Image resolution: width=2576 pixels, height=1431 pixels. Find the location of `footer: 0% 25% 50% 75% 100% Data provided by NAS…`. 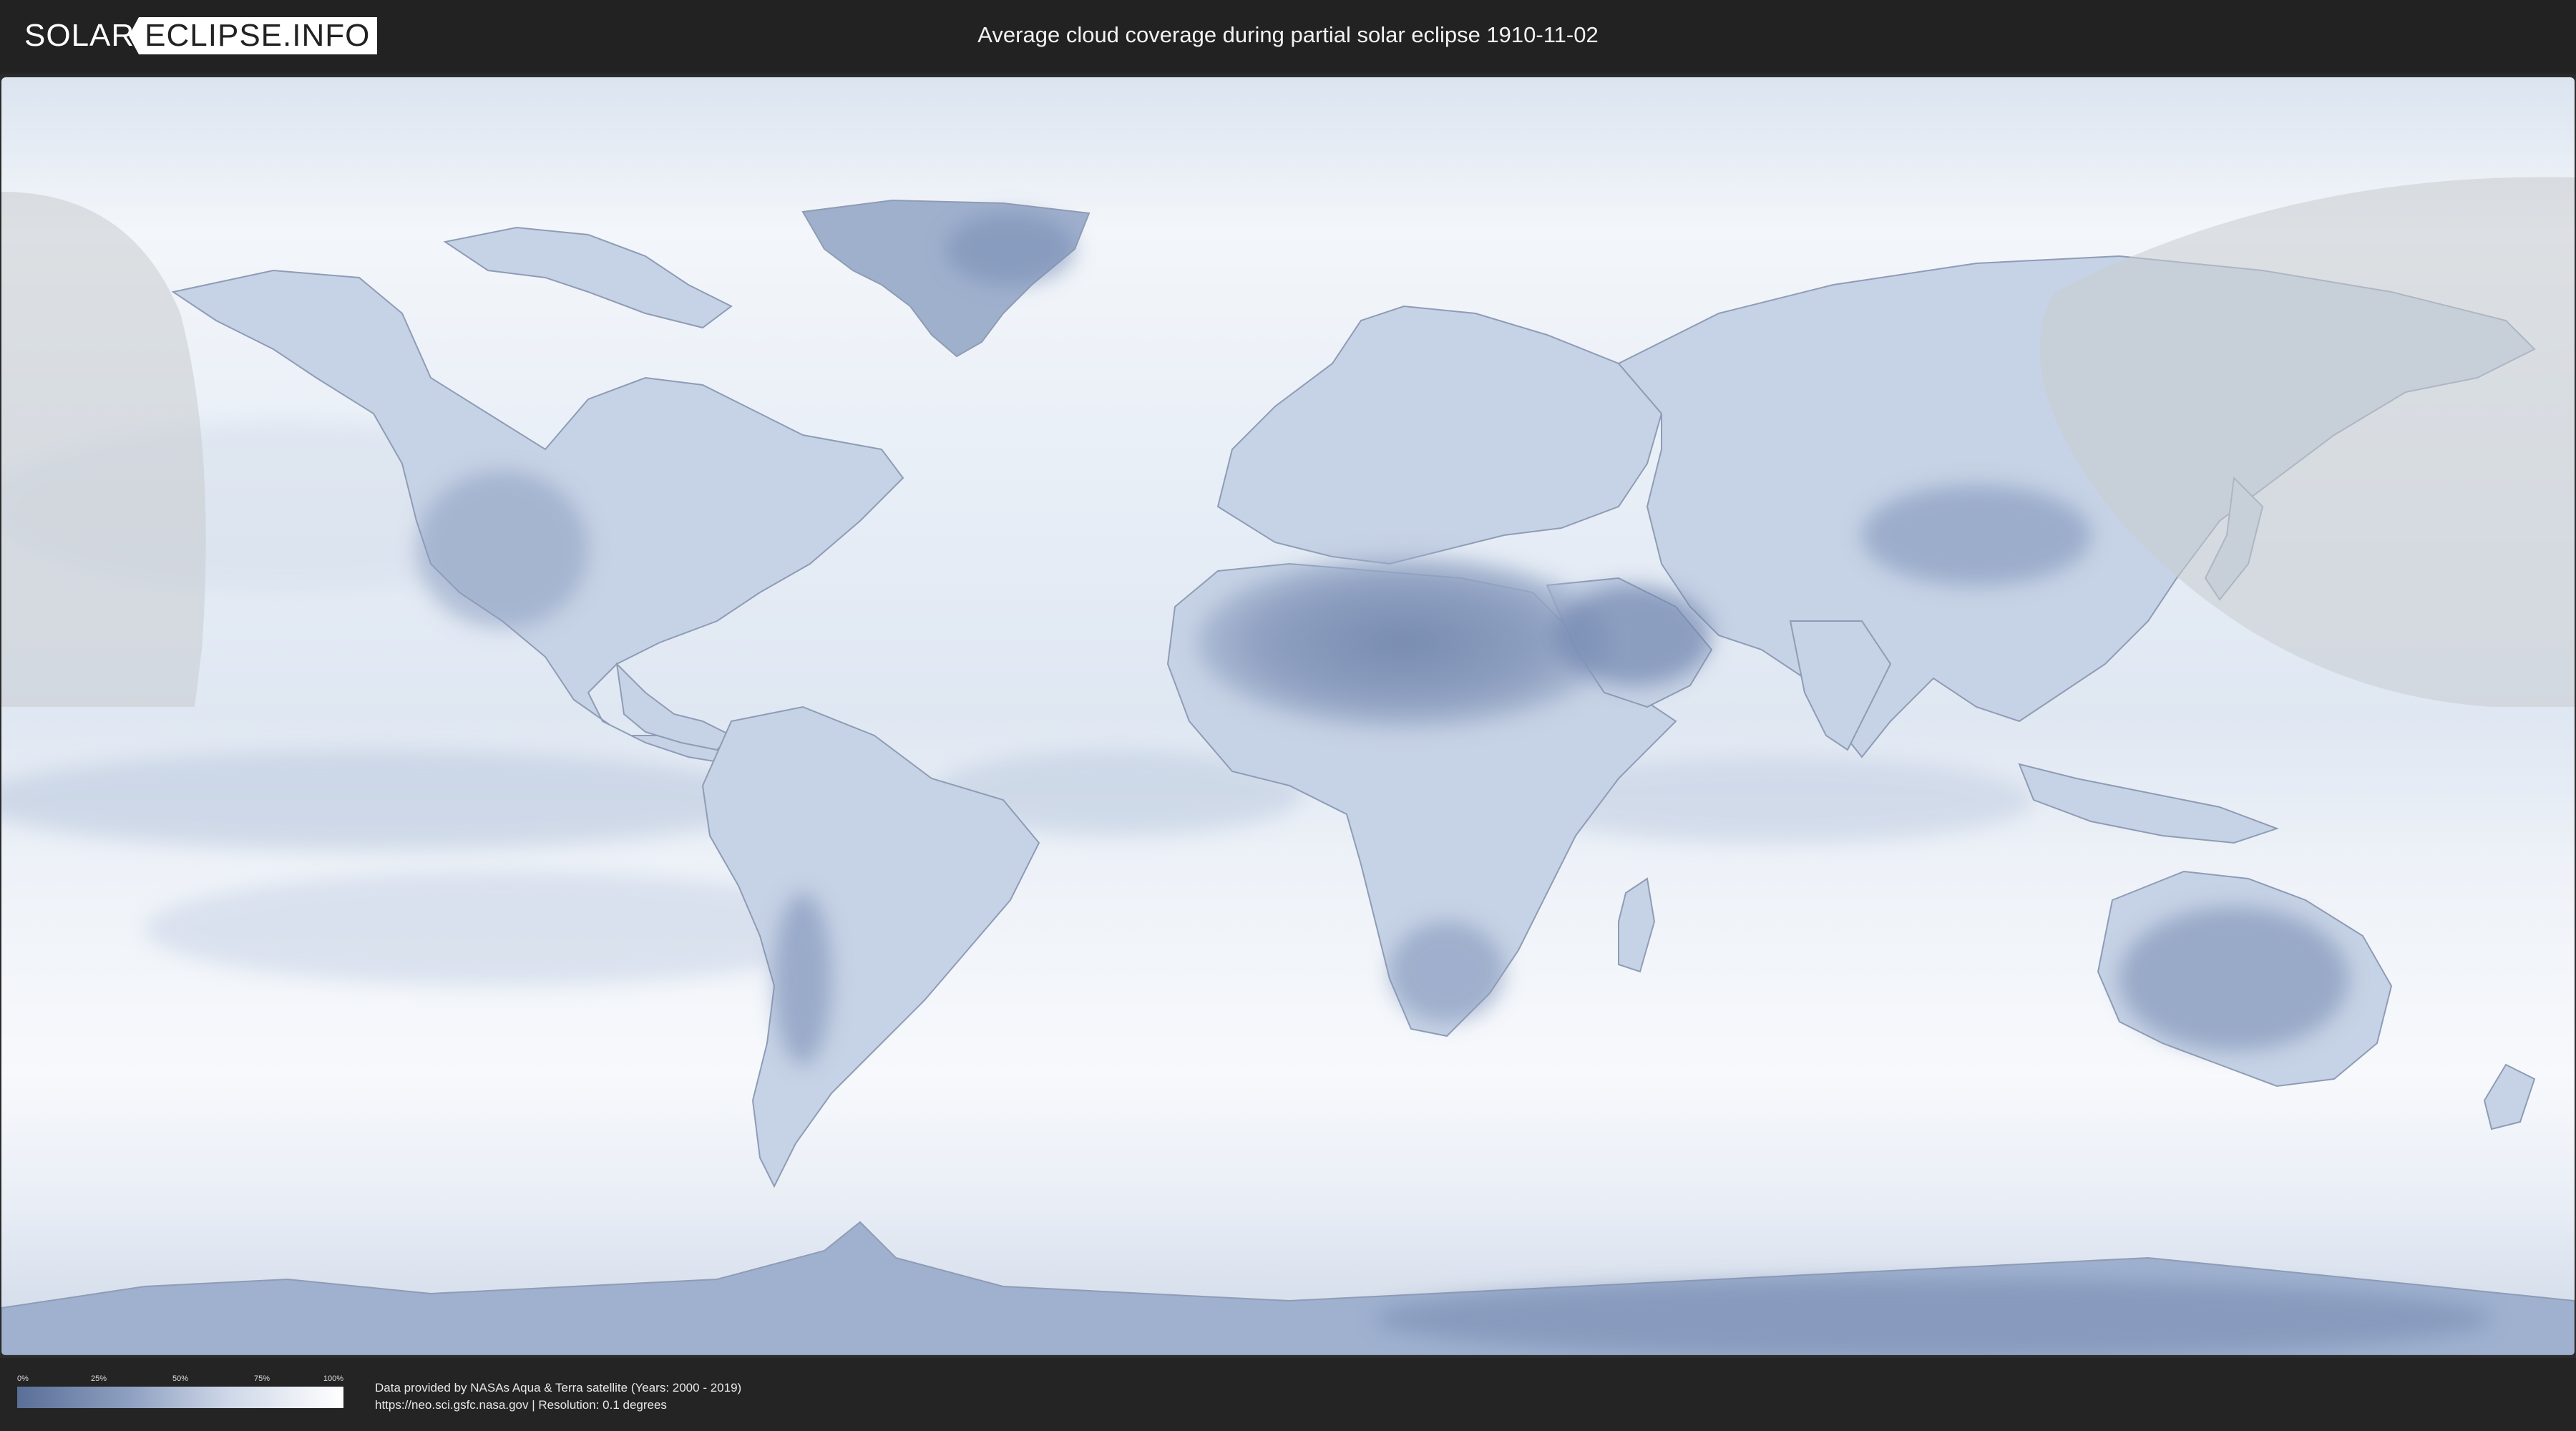

footer: 0% 25% 50% 75% 100% Data provided by NAS… is located at coordinates (1288, 1394).